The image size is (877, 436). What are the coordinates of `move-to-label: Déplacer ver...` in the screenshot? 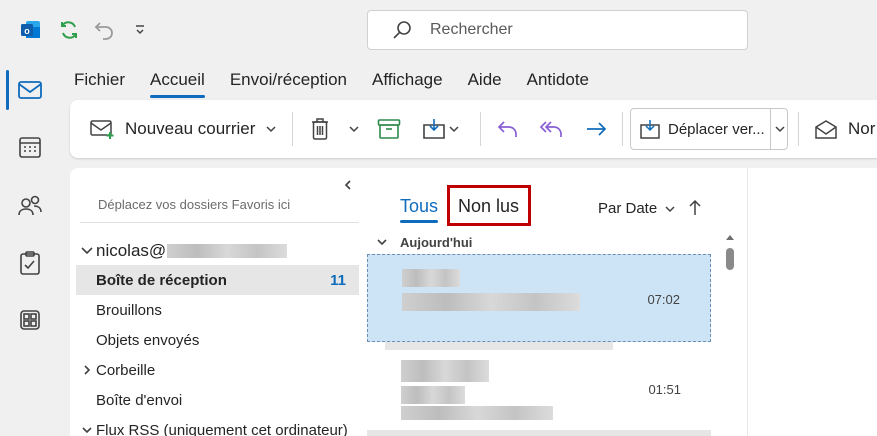 It's located at (716, 129).